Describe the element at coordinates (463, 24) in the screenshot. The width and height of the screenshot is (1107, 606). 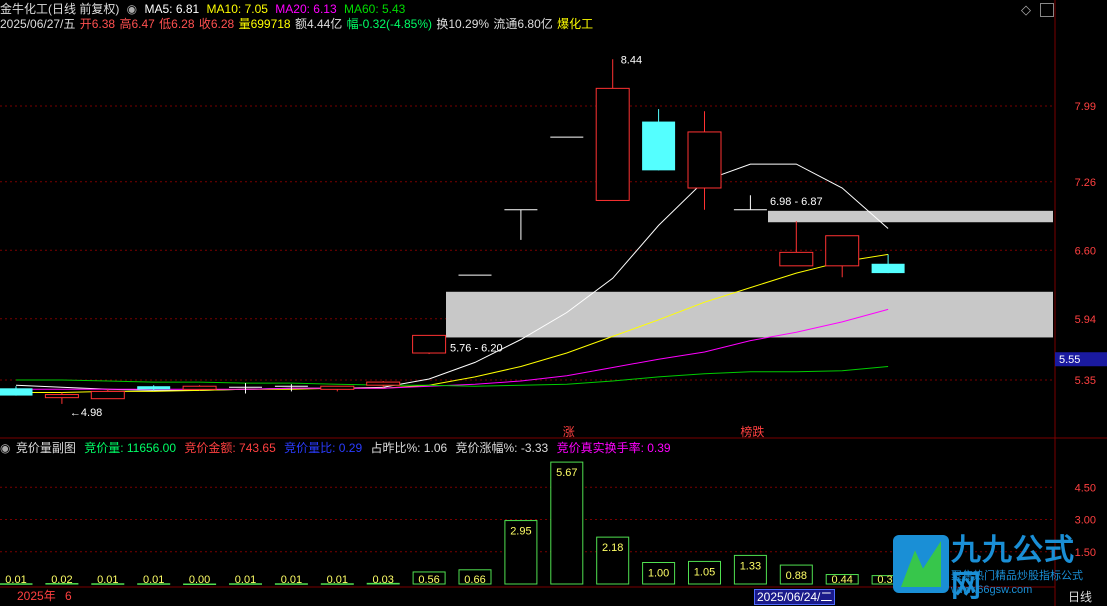
I see `quote-turnover: 换10.29%` at that location.